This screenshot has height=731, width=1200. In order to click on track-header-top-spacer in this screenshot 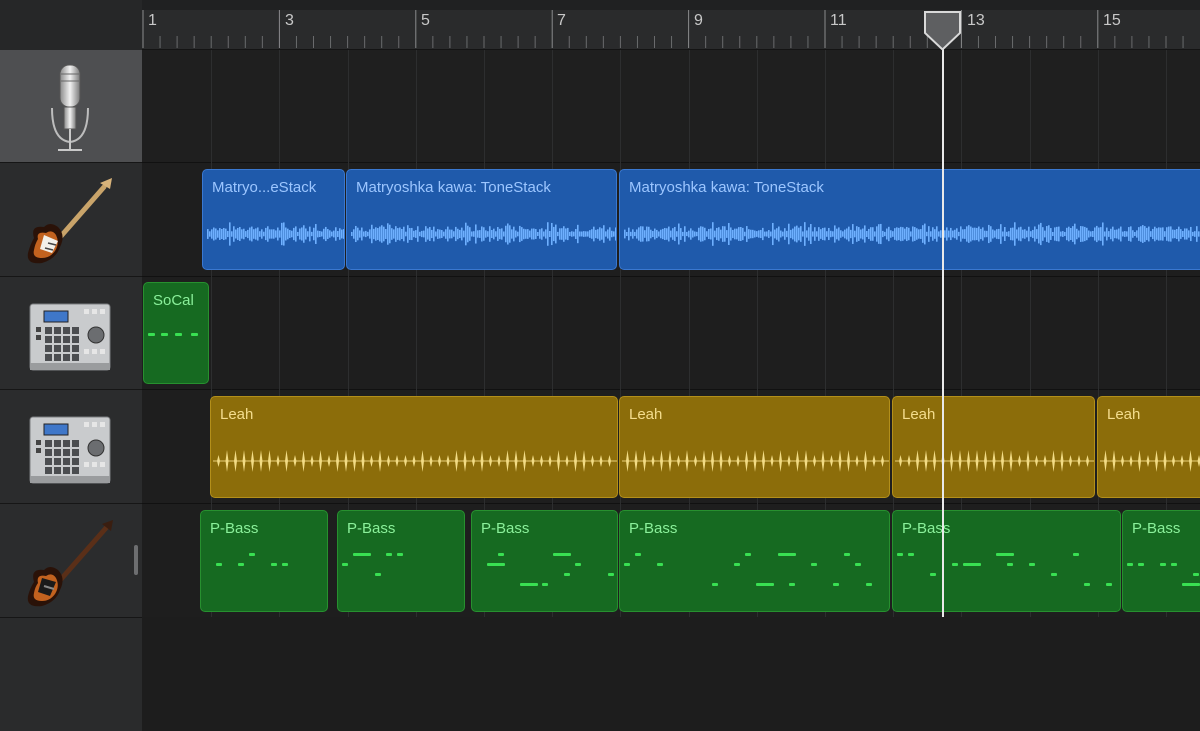, I will do `click(71, 25)`.